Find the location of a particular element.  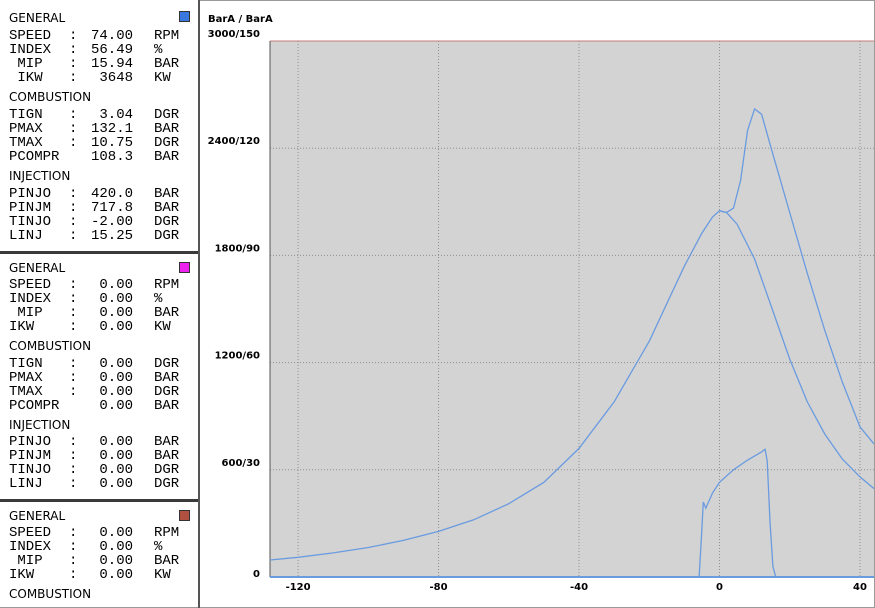

x-tick-label: -120 is located at coordinates (298, 587).